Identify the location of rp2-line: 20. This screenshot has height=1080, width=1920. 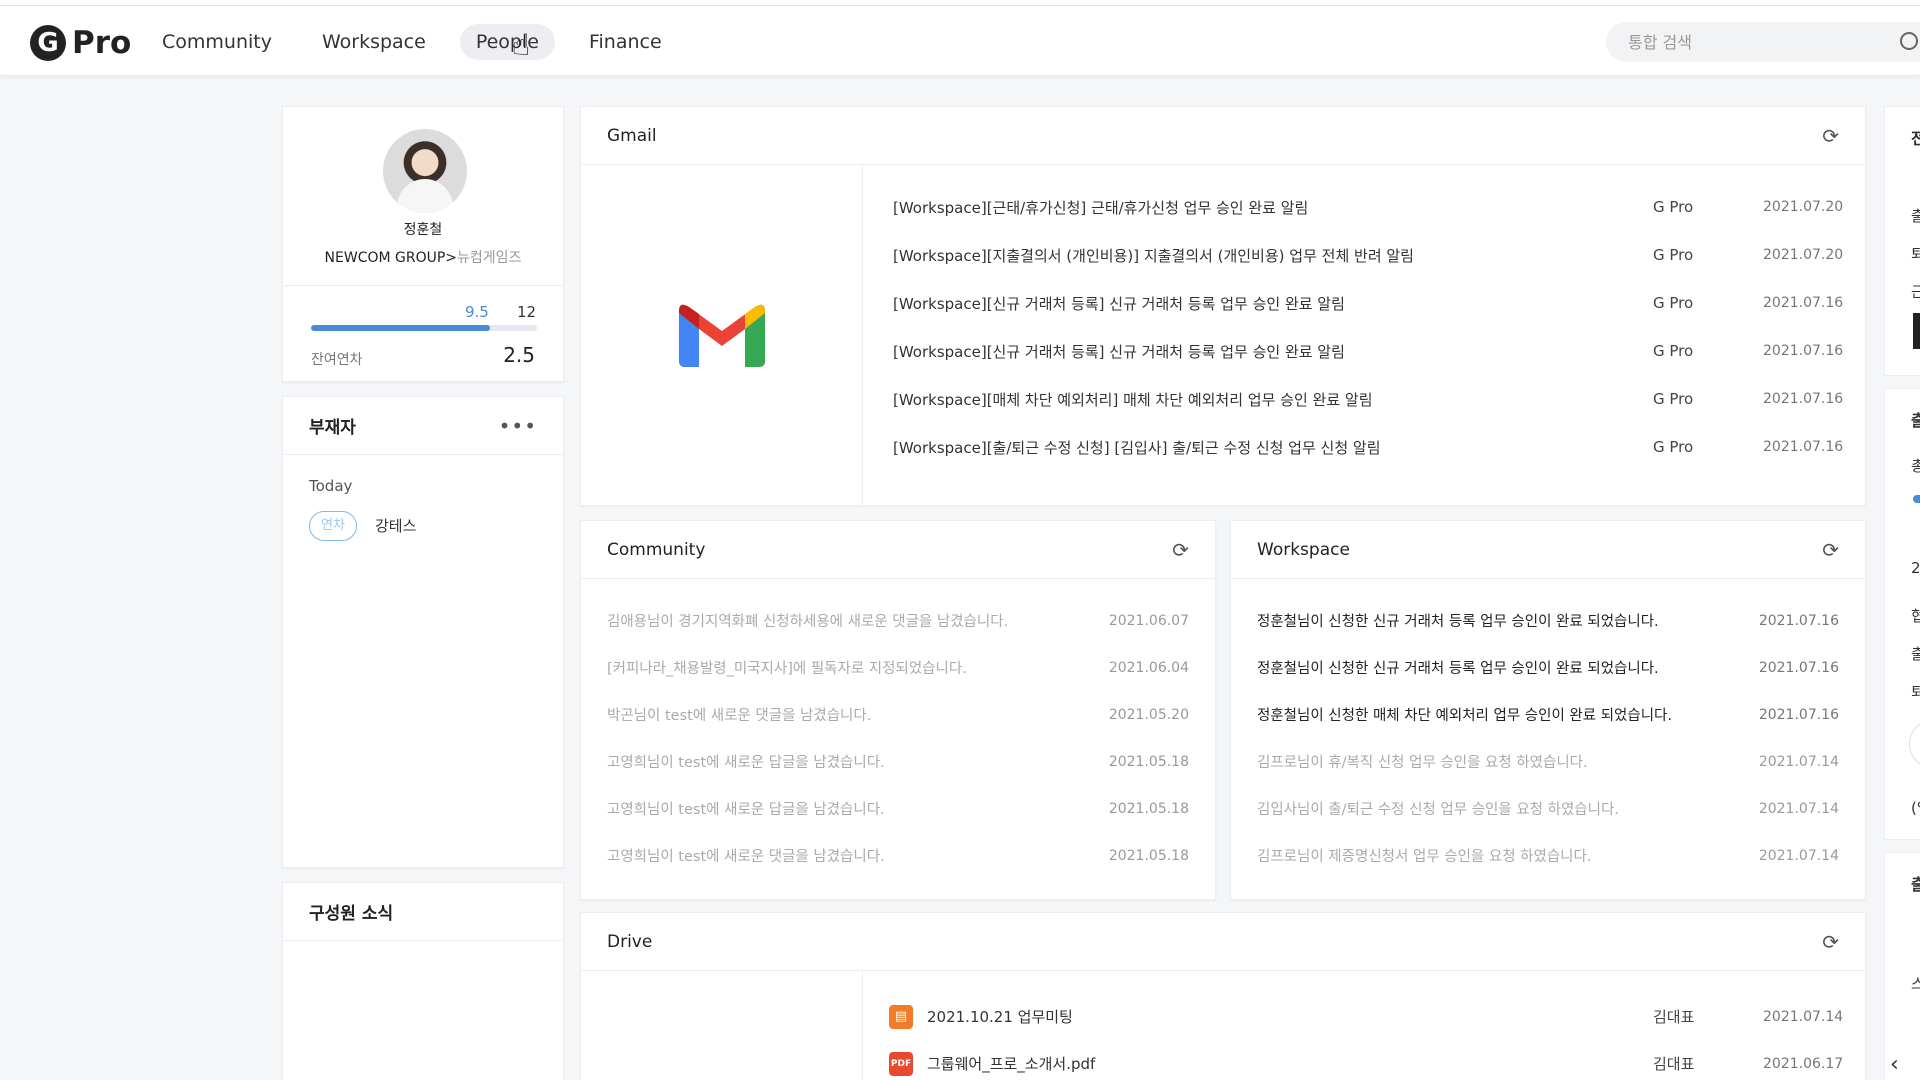
(1915, 568).